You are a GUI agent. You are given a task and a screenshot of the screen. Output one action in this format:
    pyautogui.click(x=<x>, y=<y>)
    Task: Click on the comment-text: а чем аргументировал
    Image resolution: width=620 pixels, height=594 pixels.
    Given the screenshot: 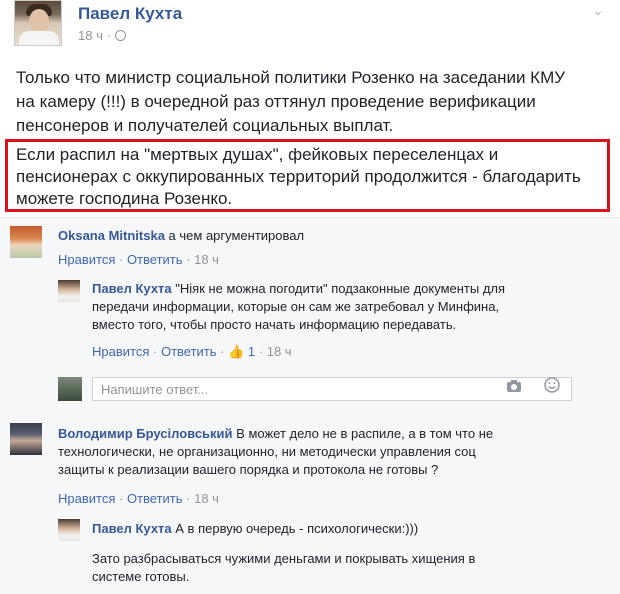 What is the action you would take?
    pyautogui.click(x=234, y=235)
    